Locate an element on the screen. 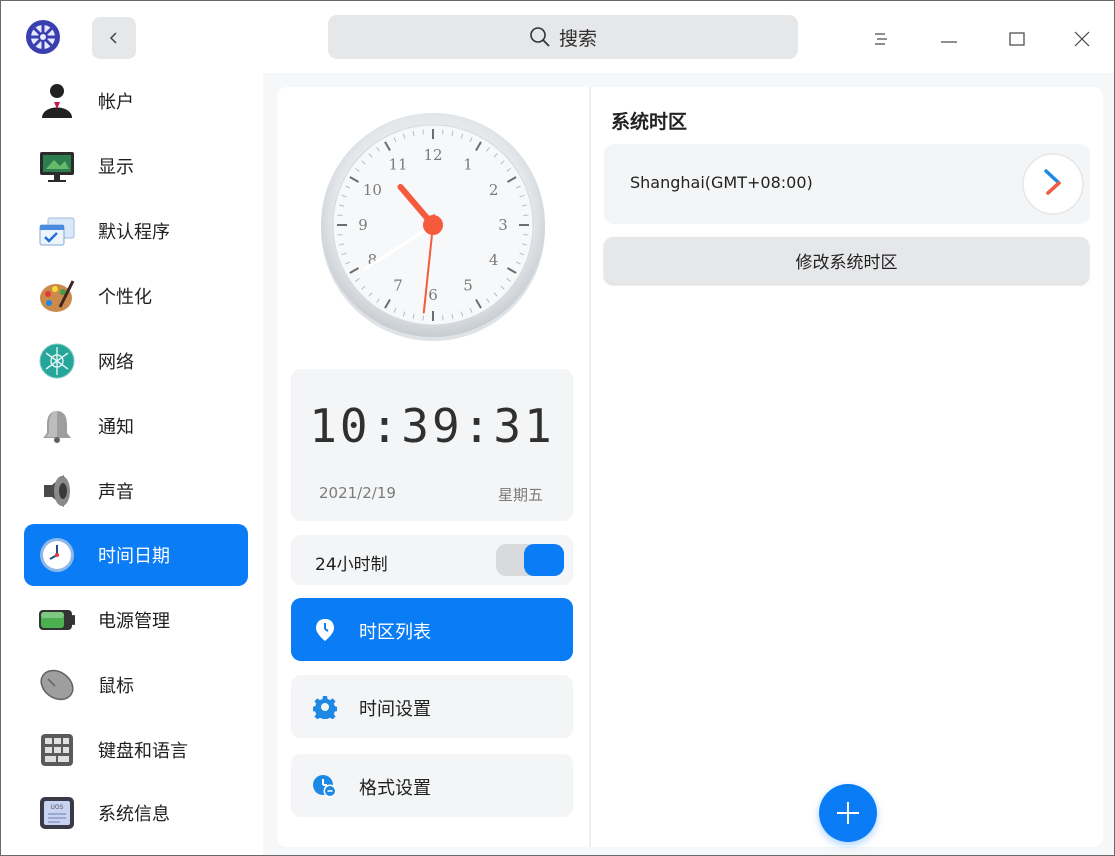 This screenshot has height=856, width=1115. account-icon is located at coordinates (57, 101).